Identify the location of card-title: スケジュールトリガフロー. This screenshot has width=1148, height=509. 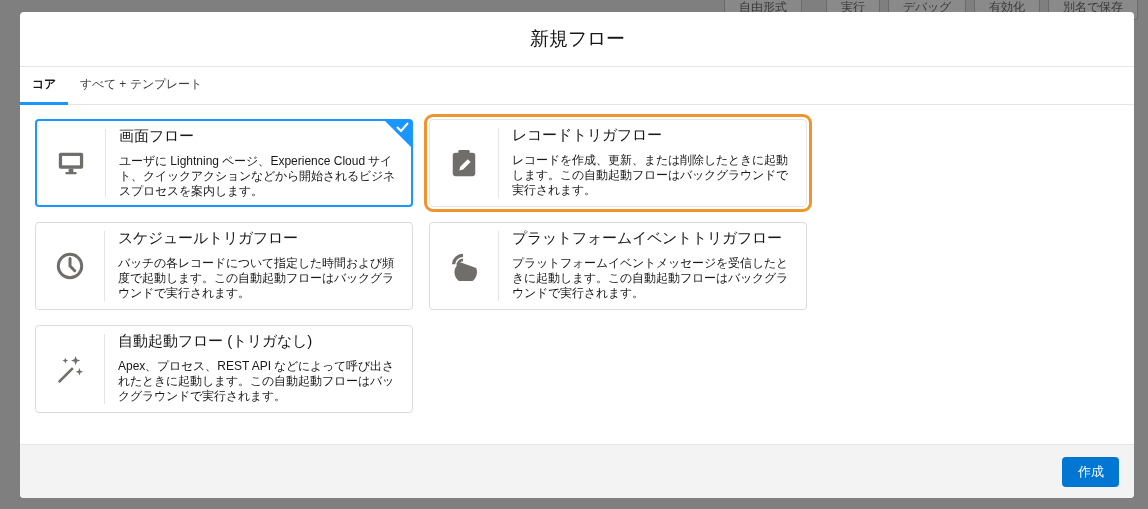
(208, 238).